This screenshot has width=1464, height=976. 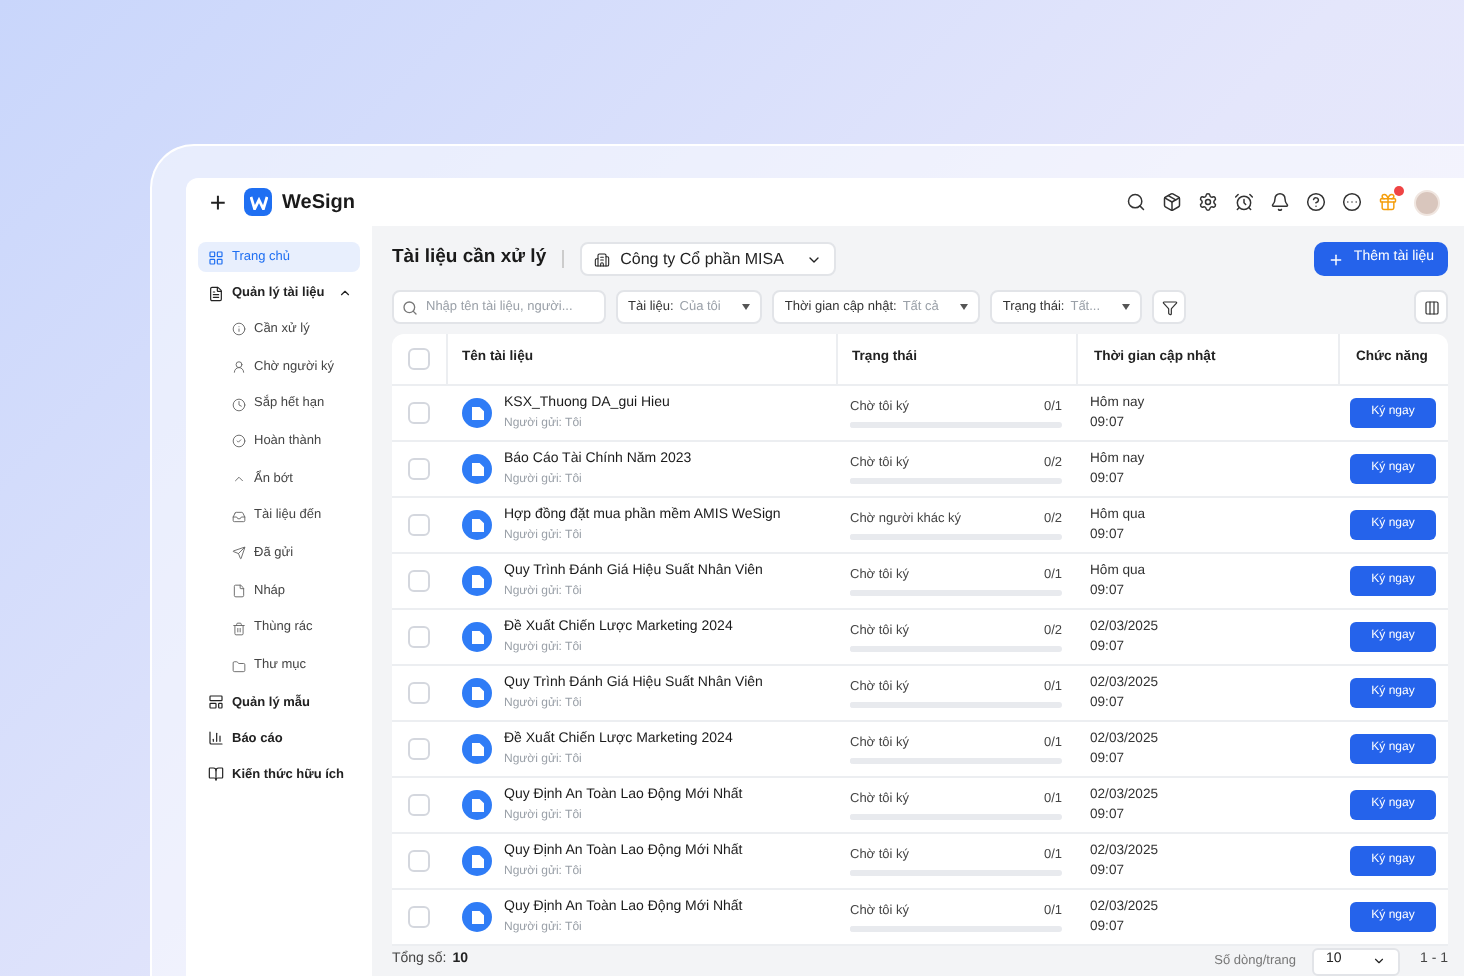 I want to click on clock-icon, so click(x=239, y=404).